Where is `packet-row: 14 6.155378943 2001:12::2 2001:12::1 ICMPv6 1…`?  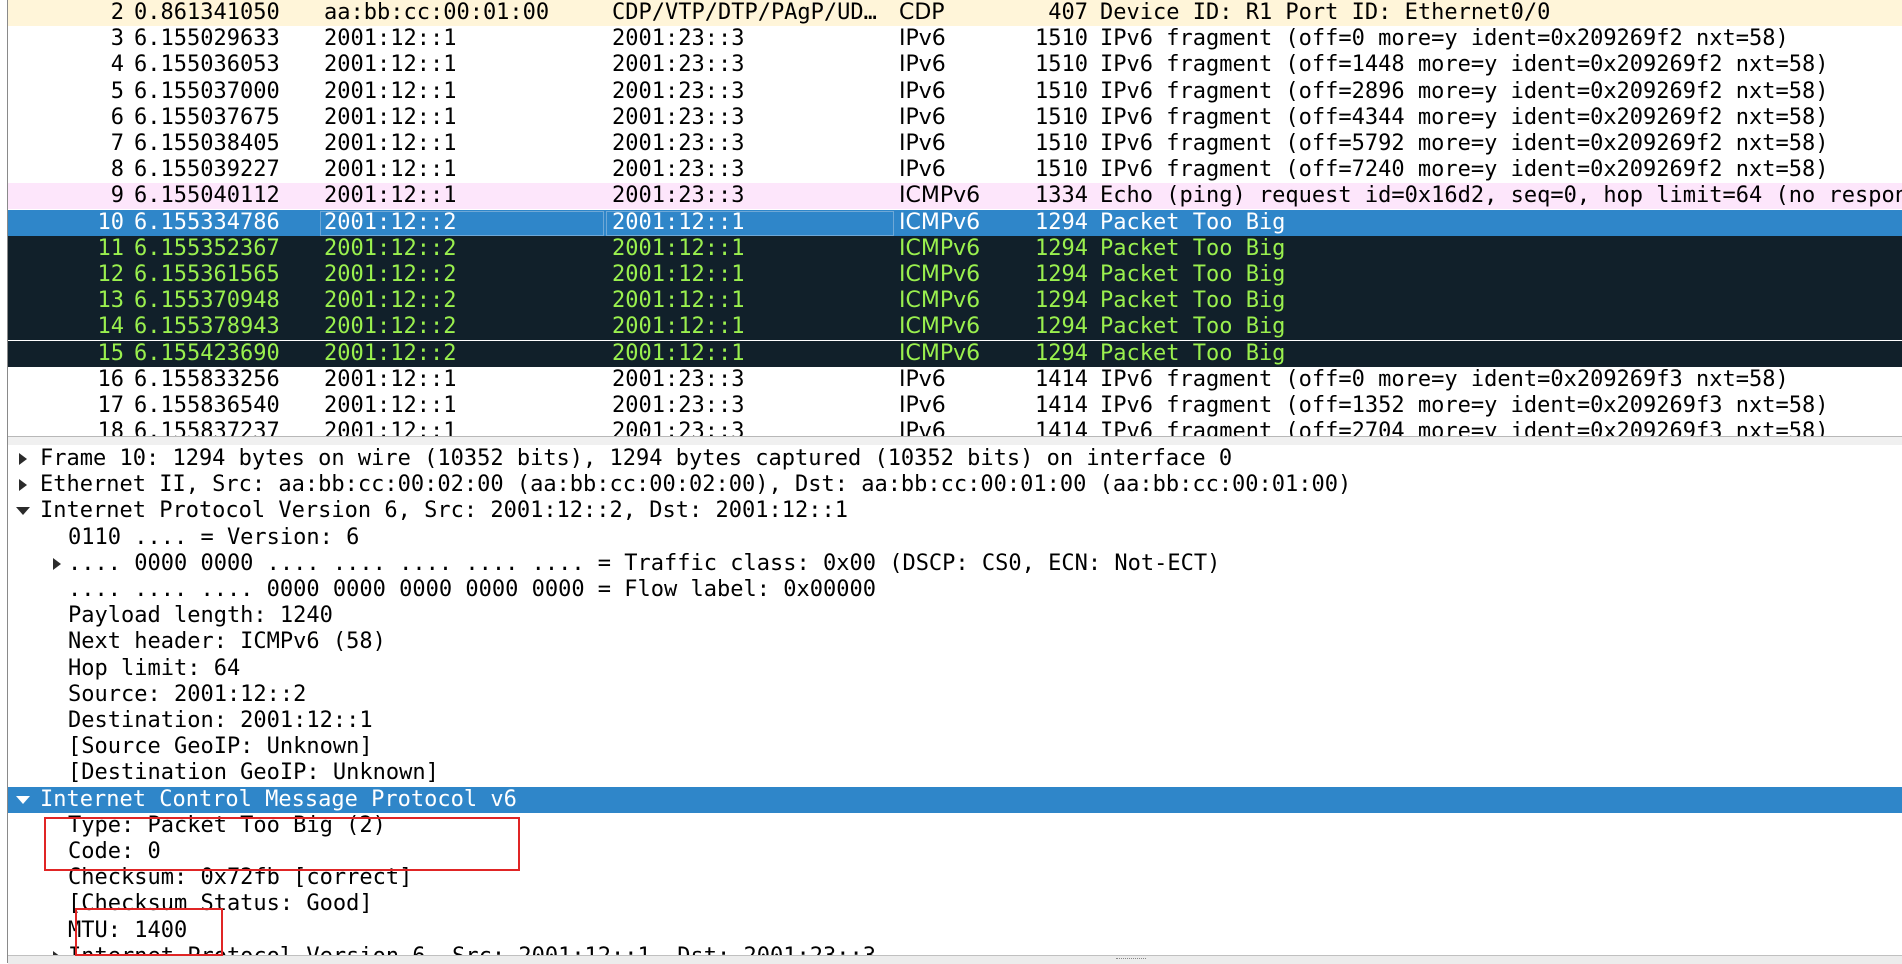
packet-row: 14 6.155378943 2001:12::2 2001:12::1 ICMPv6 1… is located at coordinates (955, 327).